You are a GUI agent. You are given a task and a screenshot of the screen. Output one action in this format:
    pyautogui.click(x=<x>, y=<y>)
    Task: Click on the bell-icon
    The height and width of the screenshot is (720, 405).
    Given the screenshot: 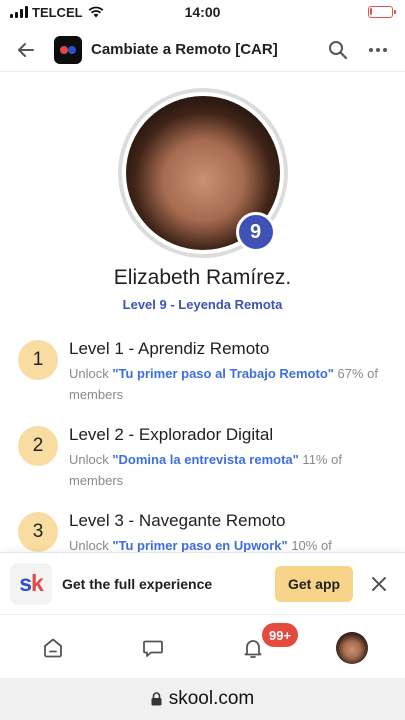 What is the action you would take?
    pyautogui.click(x=253, y=649)
    